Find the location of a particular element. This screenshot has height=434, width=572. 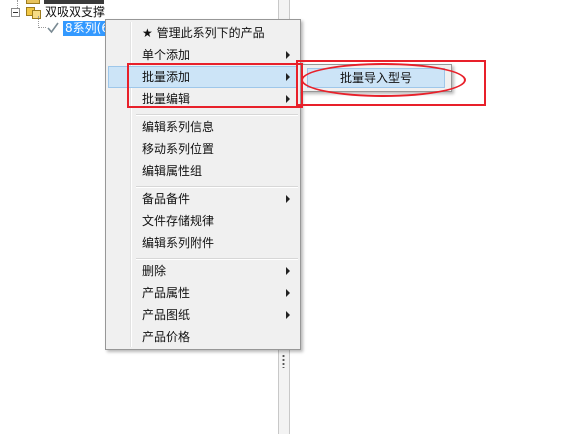

tree-node-parent: 双吸双支撑 is located at coordinates (58, 12).